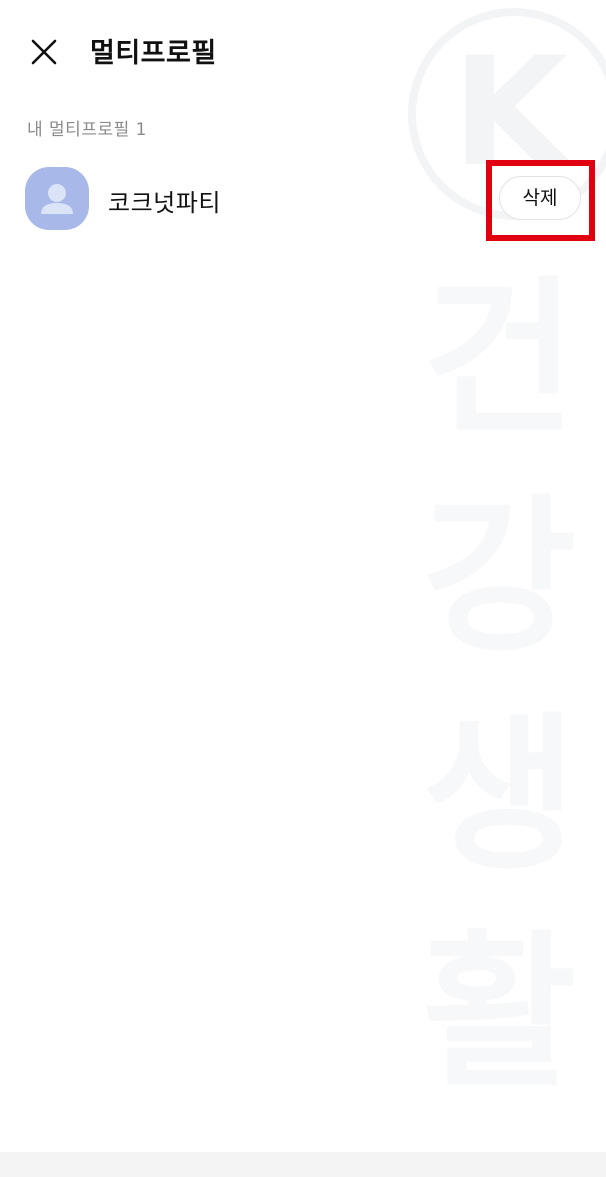 This screenshot has width=606, height=1177. I want to click on bottom-bar, so click(303, 1164).